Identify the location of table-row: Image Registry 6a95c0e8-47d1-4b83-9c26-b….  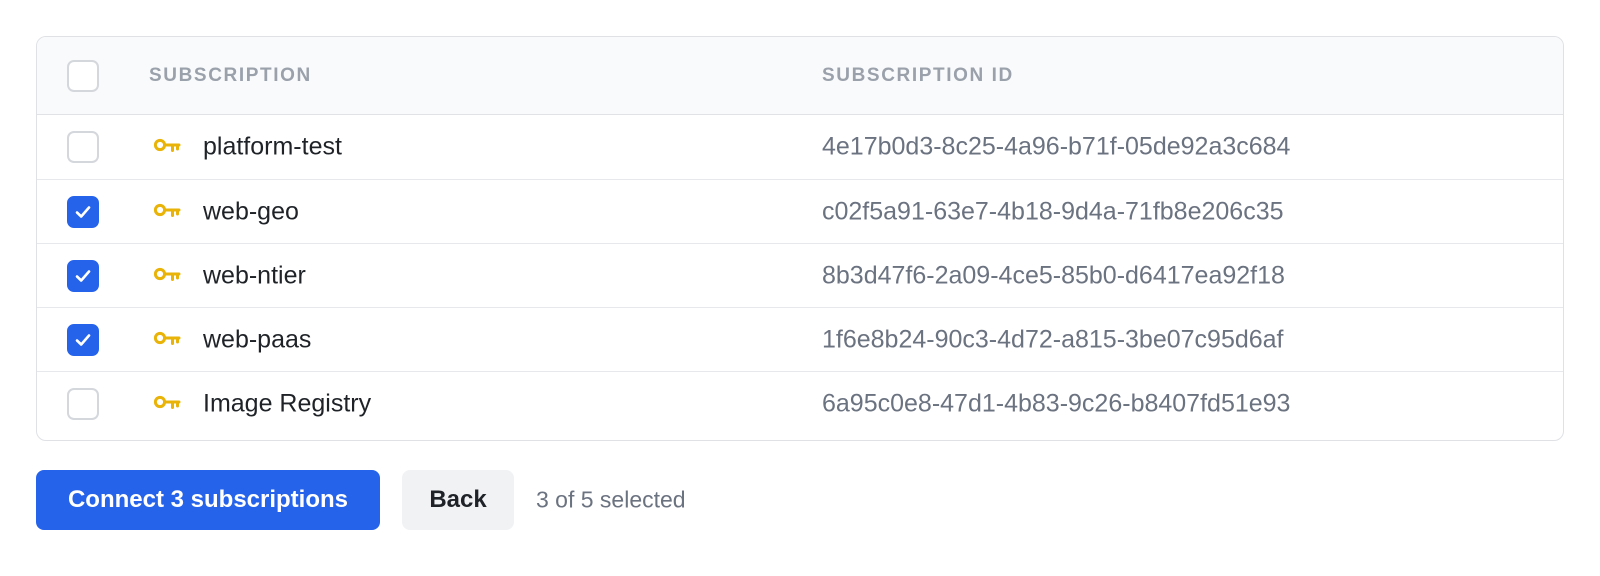
(800, 403).